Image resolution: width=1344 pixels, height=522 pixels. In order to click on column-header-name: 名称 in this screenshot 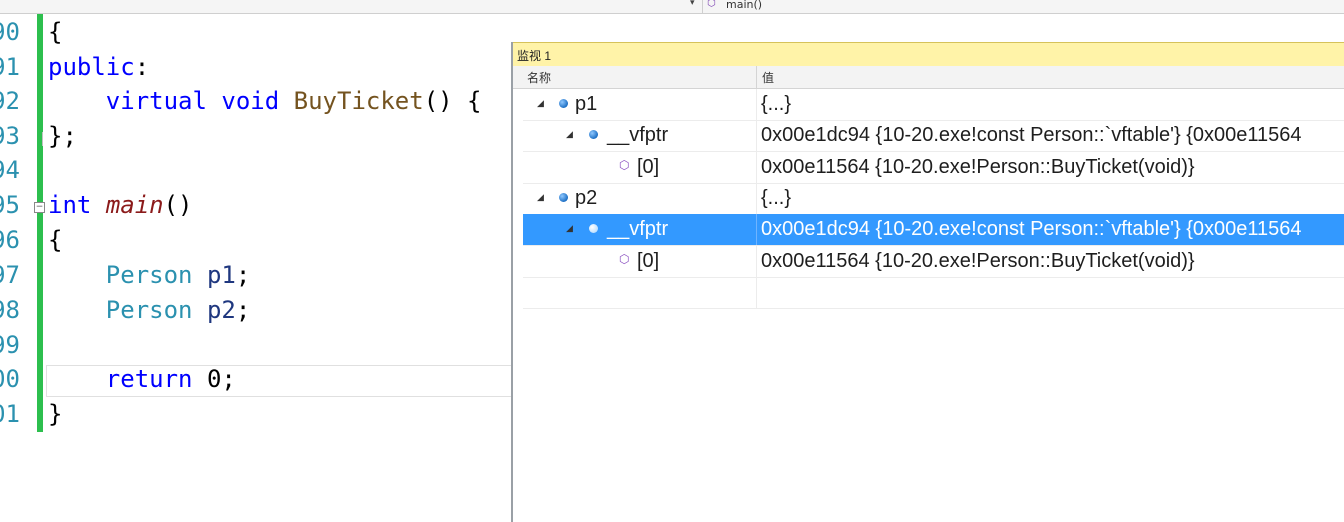, I will do `click(539, 77)`.